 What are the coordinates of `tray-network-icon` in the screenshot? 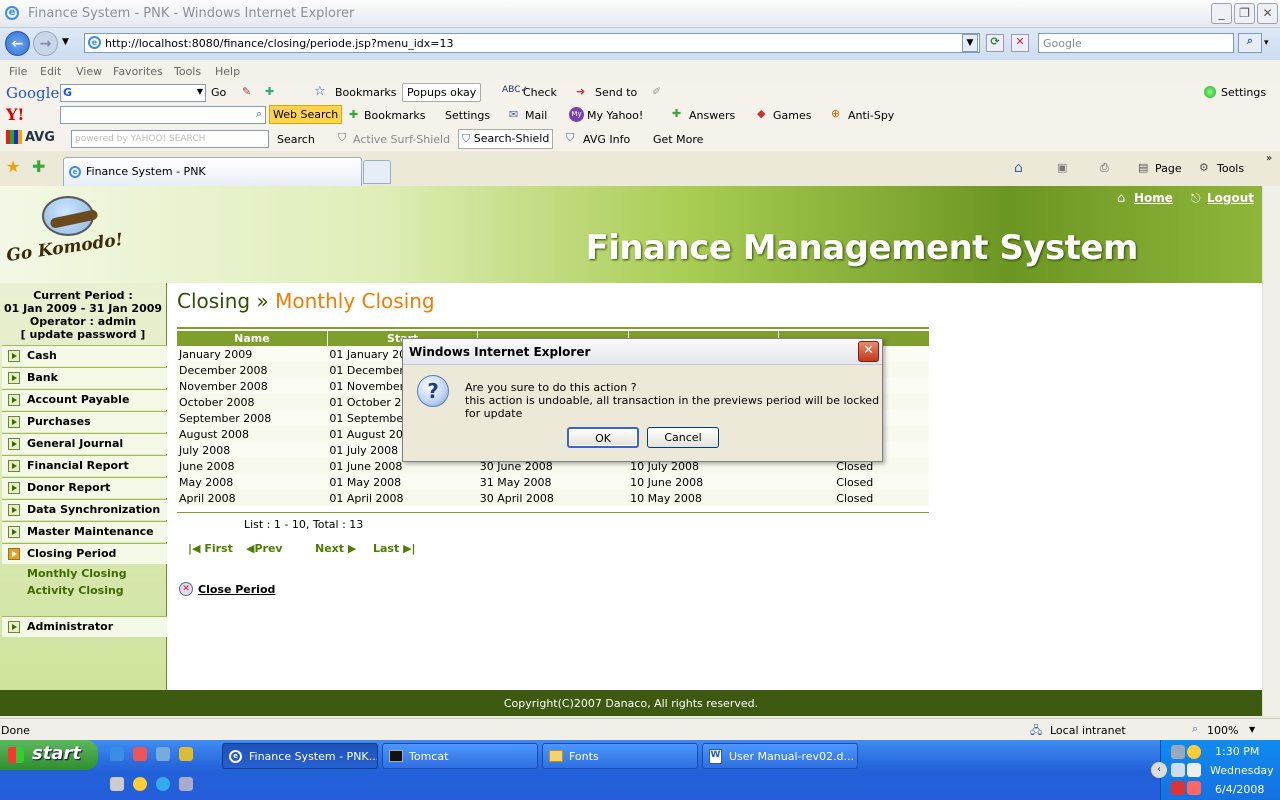 It's located at (1178, 752).